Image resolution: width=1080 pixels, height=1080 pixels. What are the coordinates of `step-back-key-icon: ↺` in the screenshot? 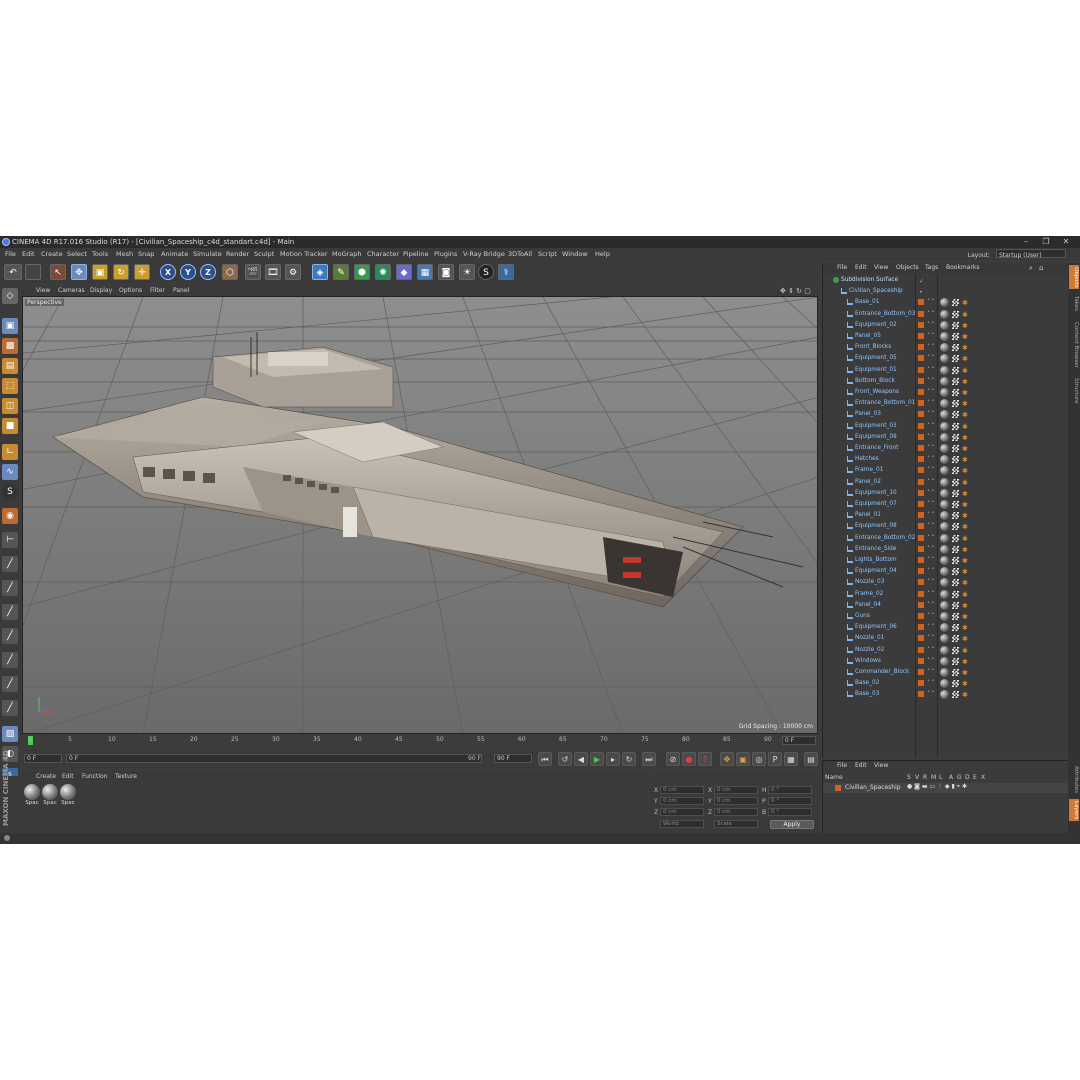 It's located at (565, 759).